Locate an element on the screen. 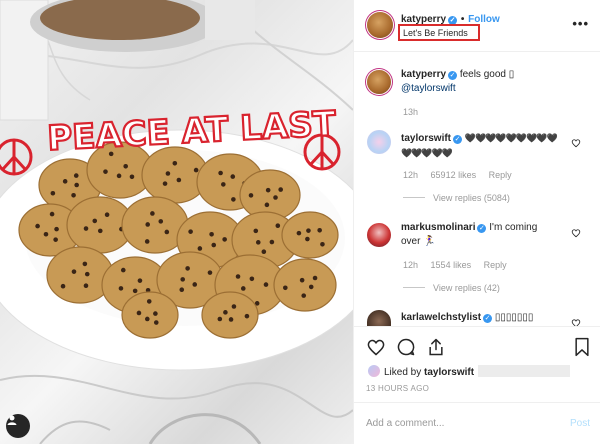 The image size is (600, 444). more-options-icon: ••• is located at coordinates (580, 23).